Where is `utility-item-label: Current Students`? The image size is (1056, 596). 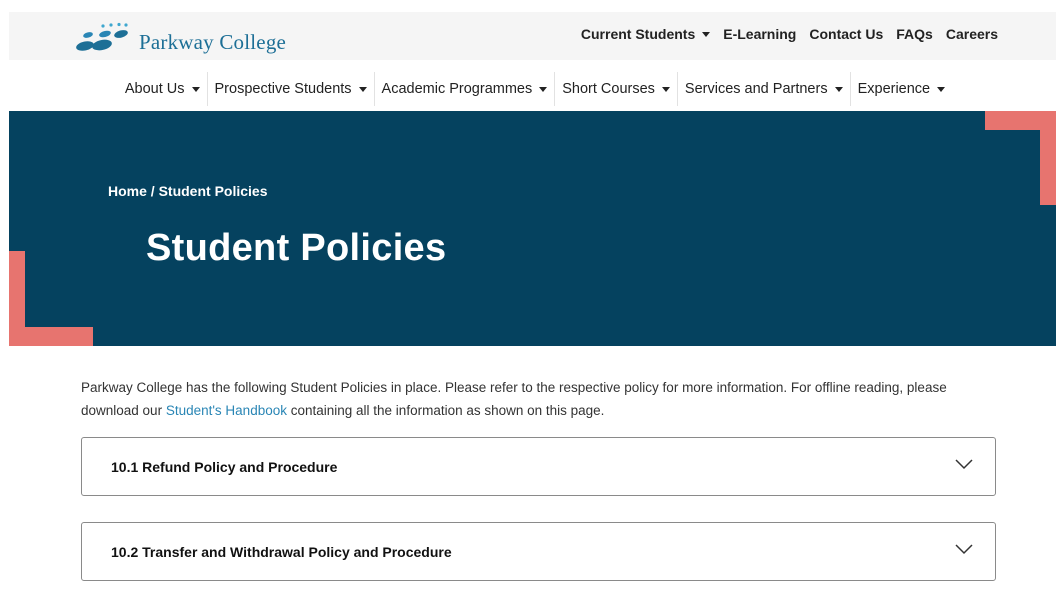 utility-item-label: Current Students is located at coordinates (638, 34).